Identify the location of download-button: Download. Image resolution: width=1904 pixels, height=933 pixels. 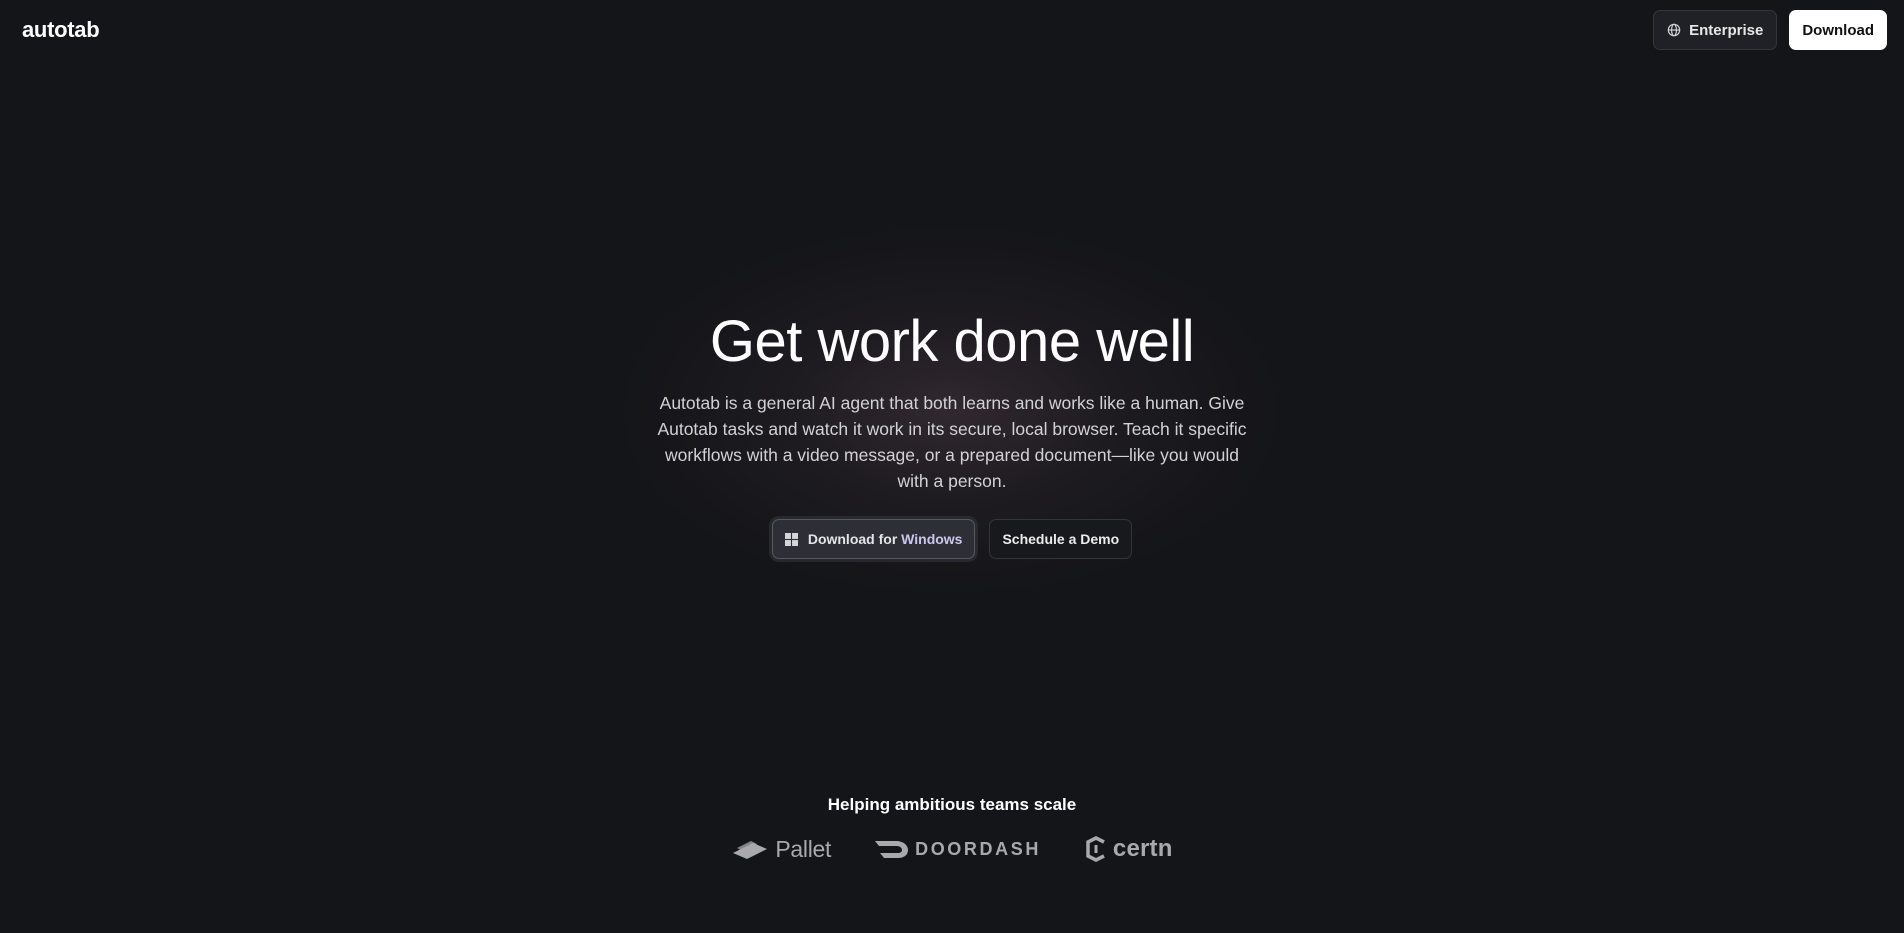
(1838, 30).